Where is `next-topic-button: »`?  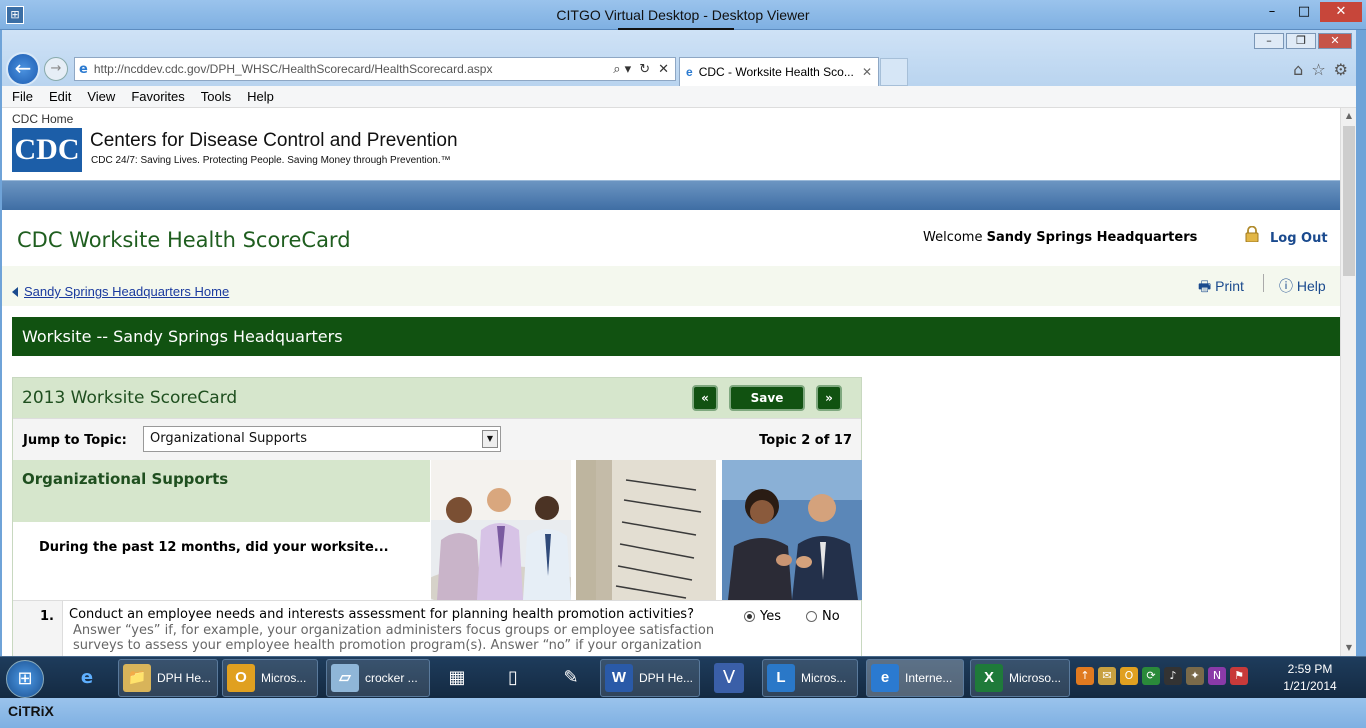 next-topic-button: » is located at coordinates (829, 398).